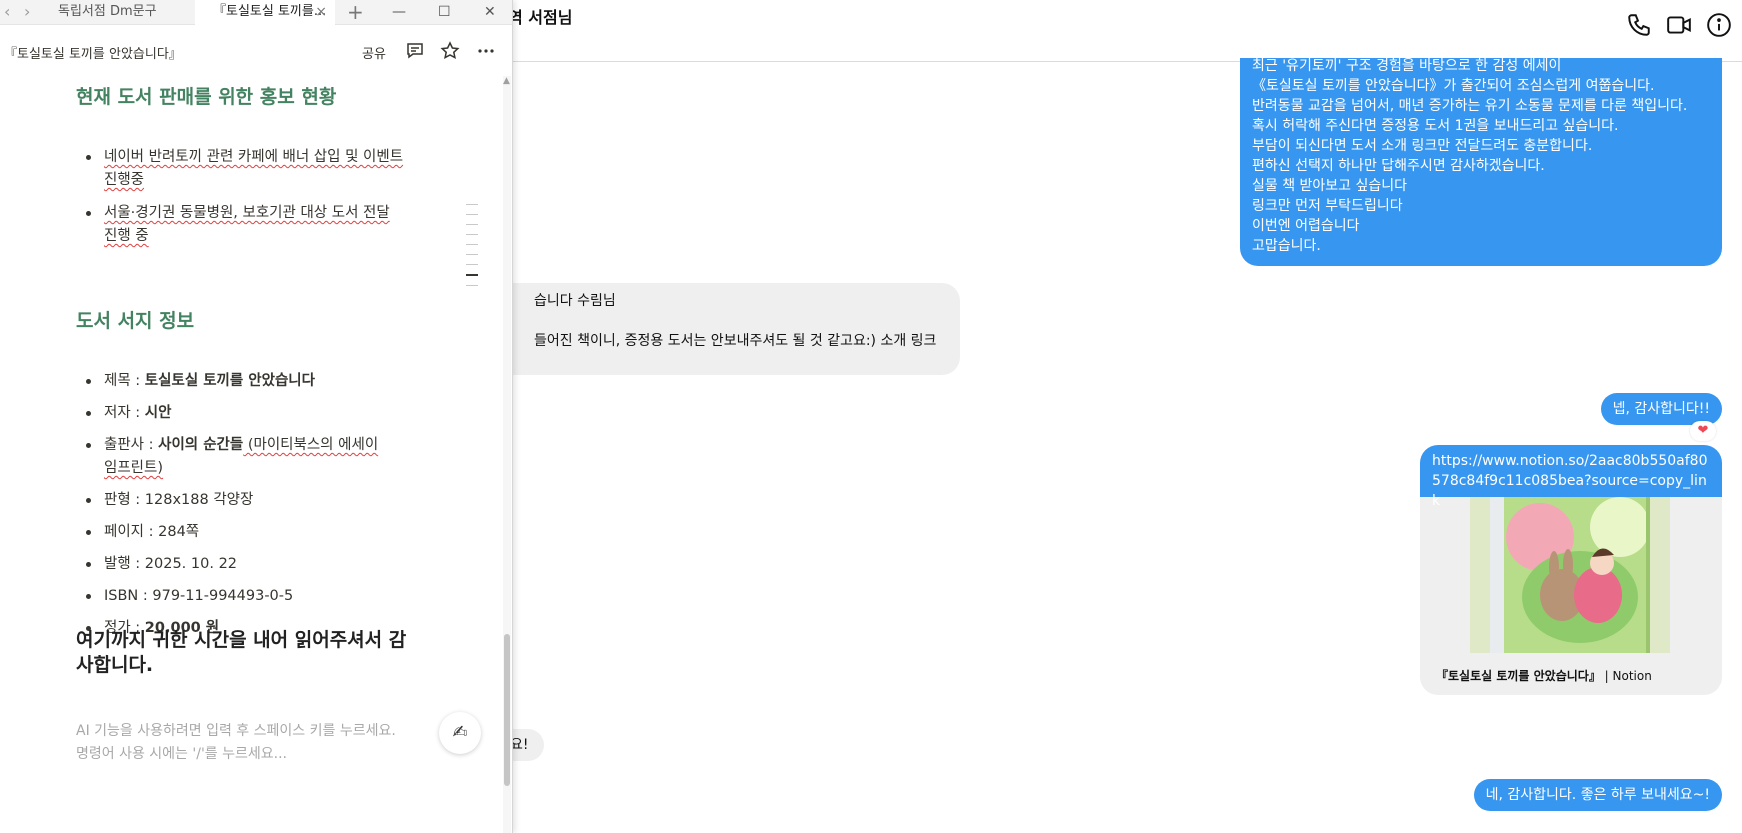 The image size is (1742, 833). What do you see at coordinates (415, 51) in the screenshot?
I see `comment-icon` at bounding box center [415, 51].